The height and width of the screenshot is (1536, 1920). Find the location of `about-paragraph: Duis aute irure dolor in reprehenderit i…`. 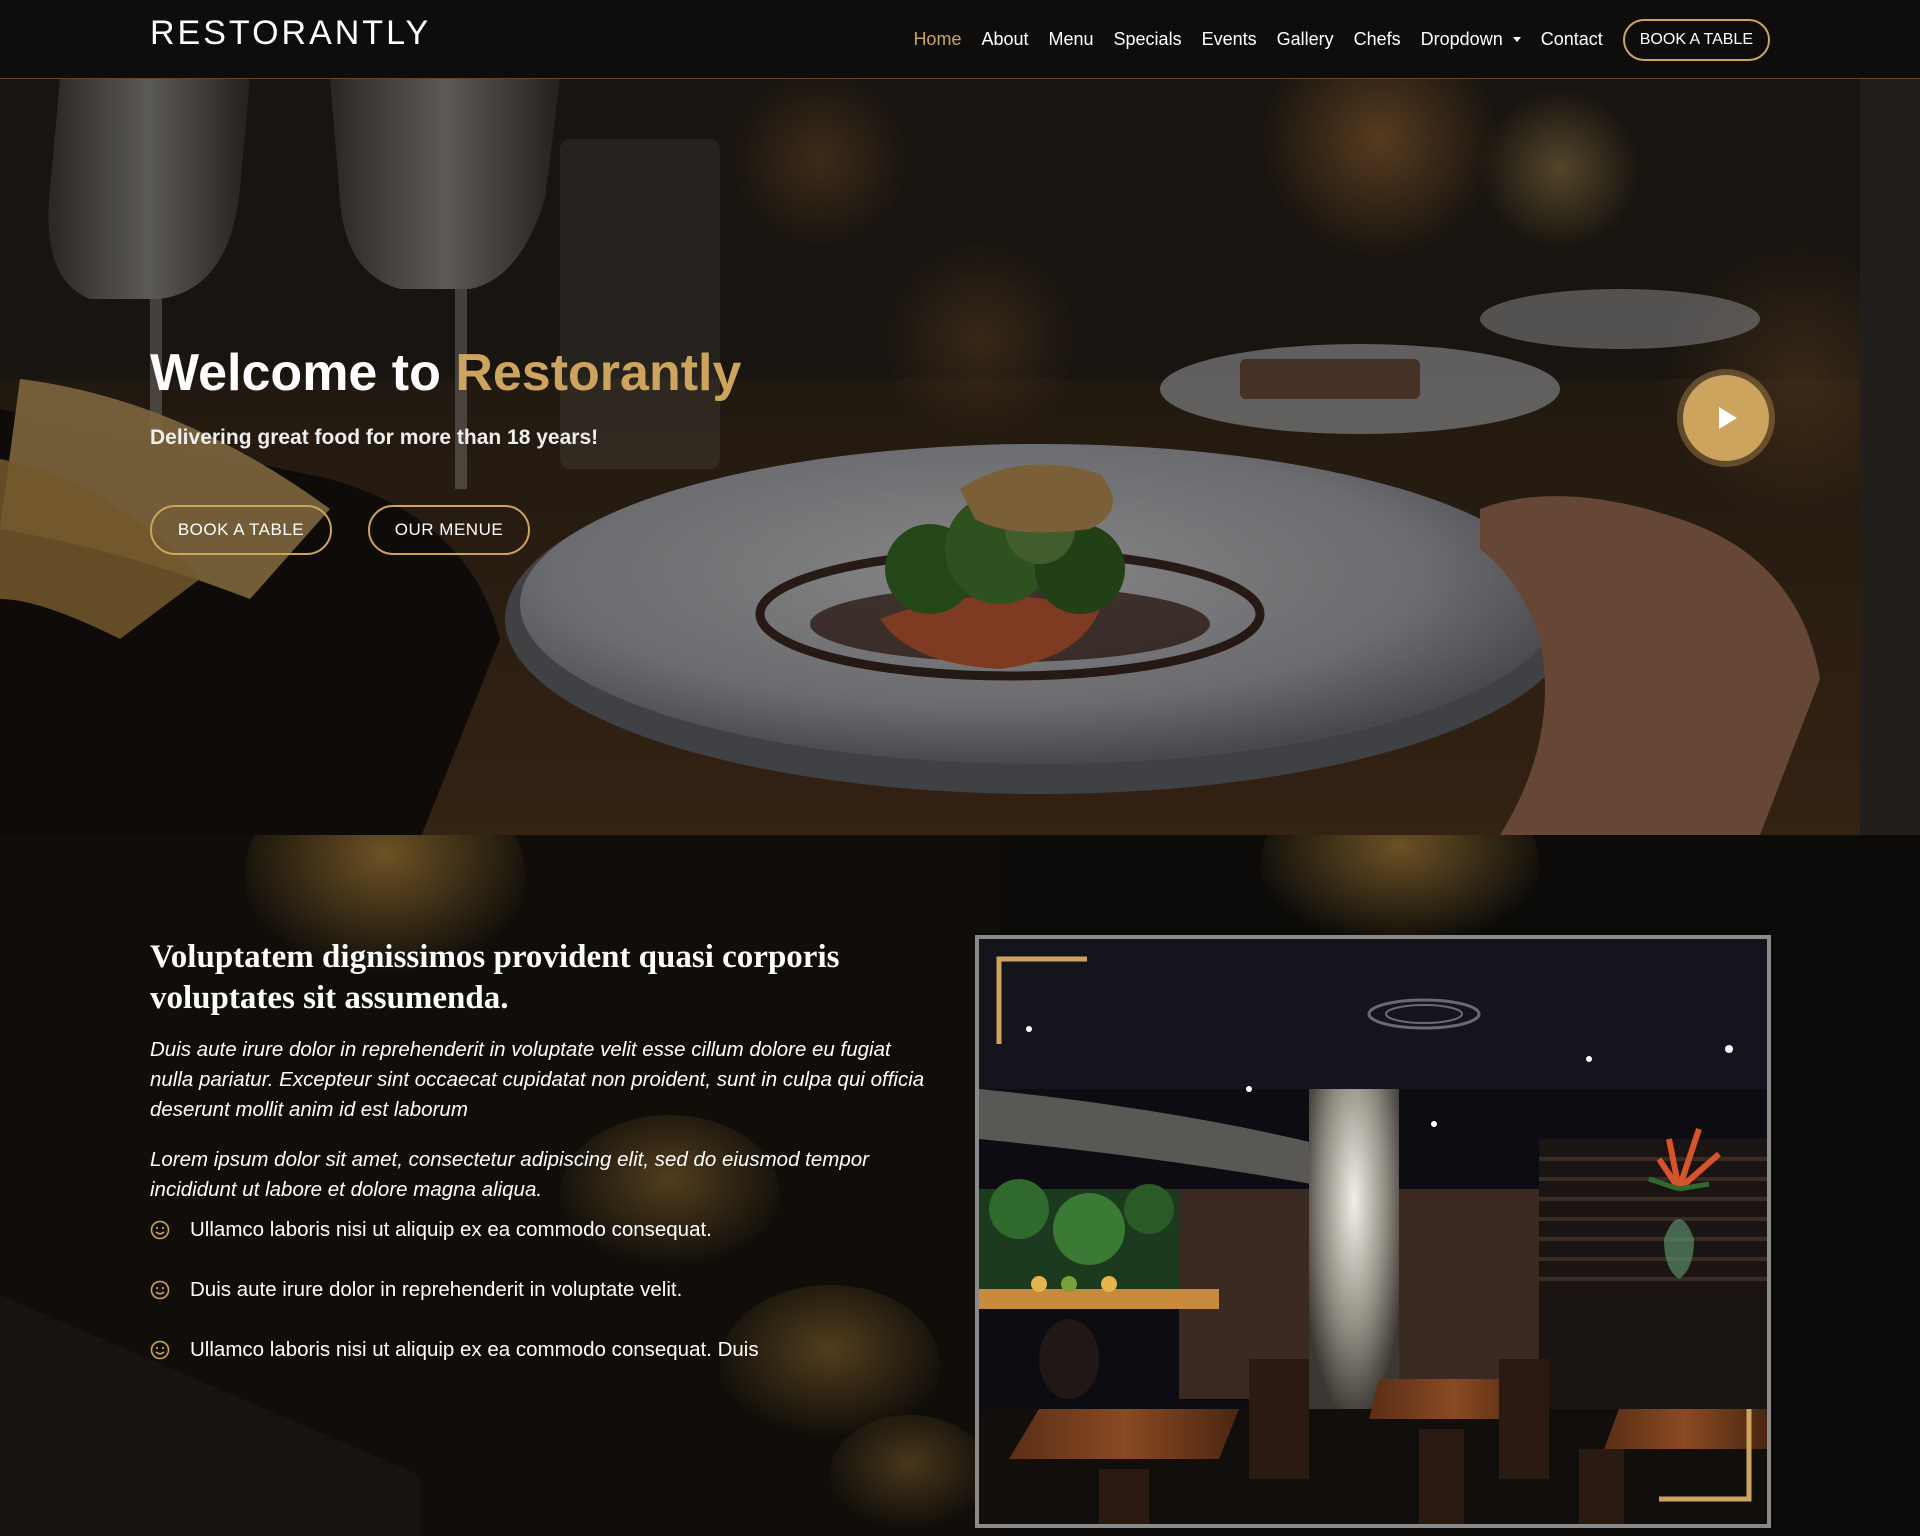

about-paragraph: Duis aute irure dolor in reprehenderit i… is located at coordinates (537, 1079).